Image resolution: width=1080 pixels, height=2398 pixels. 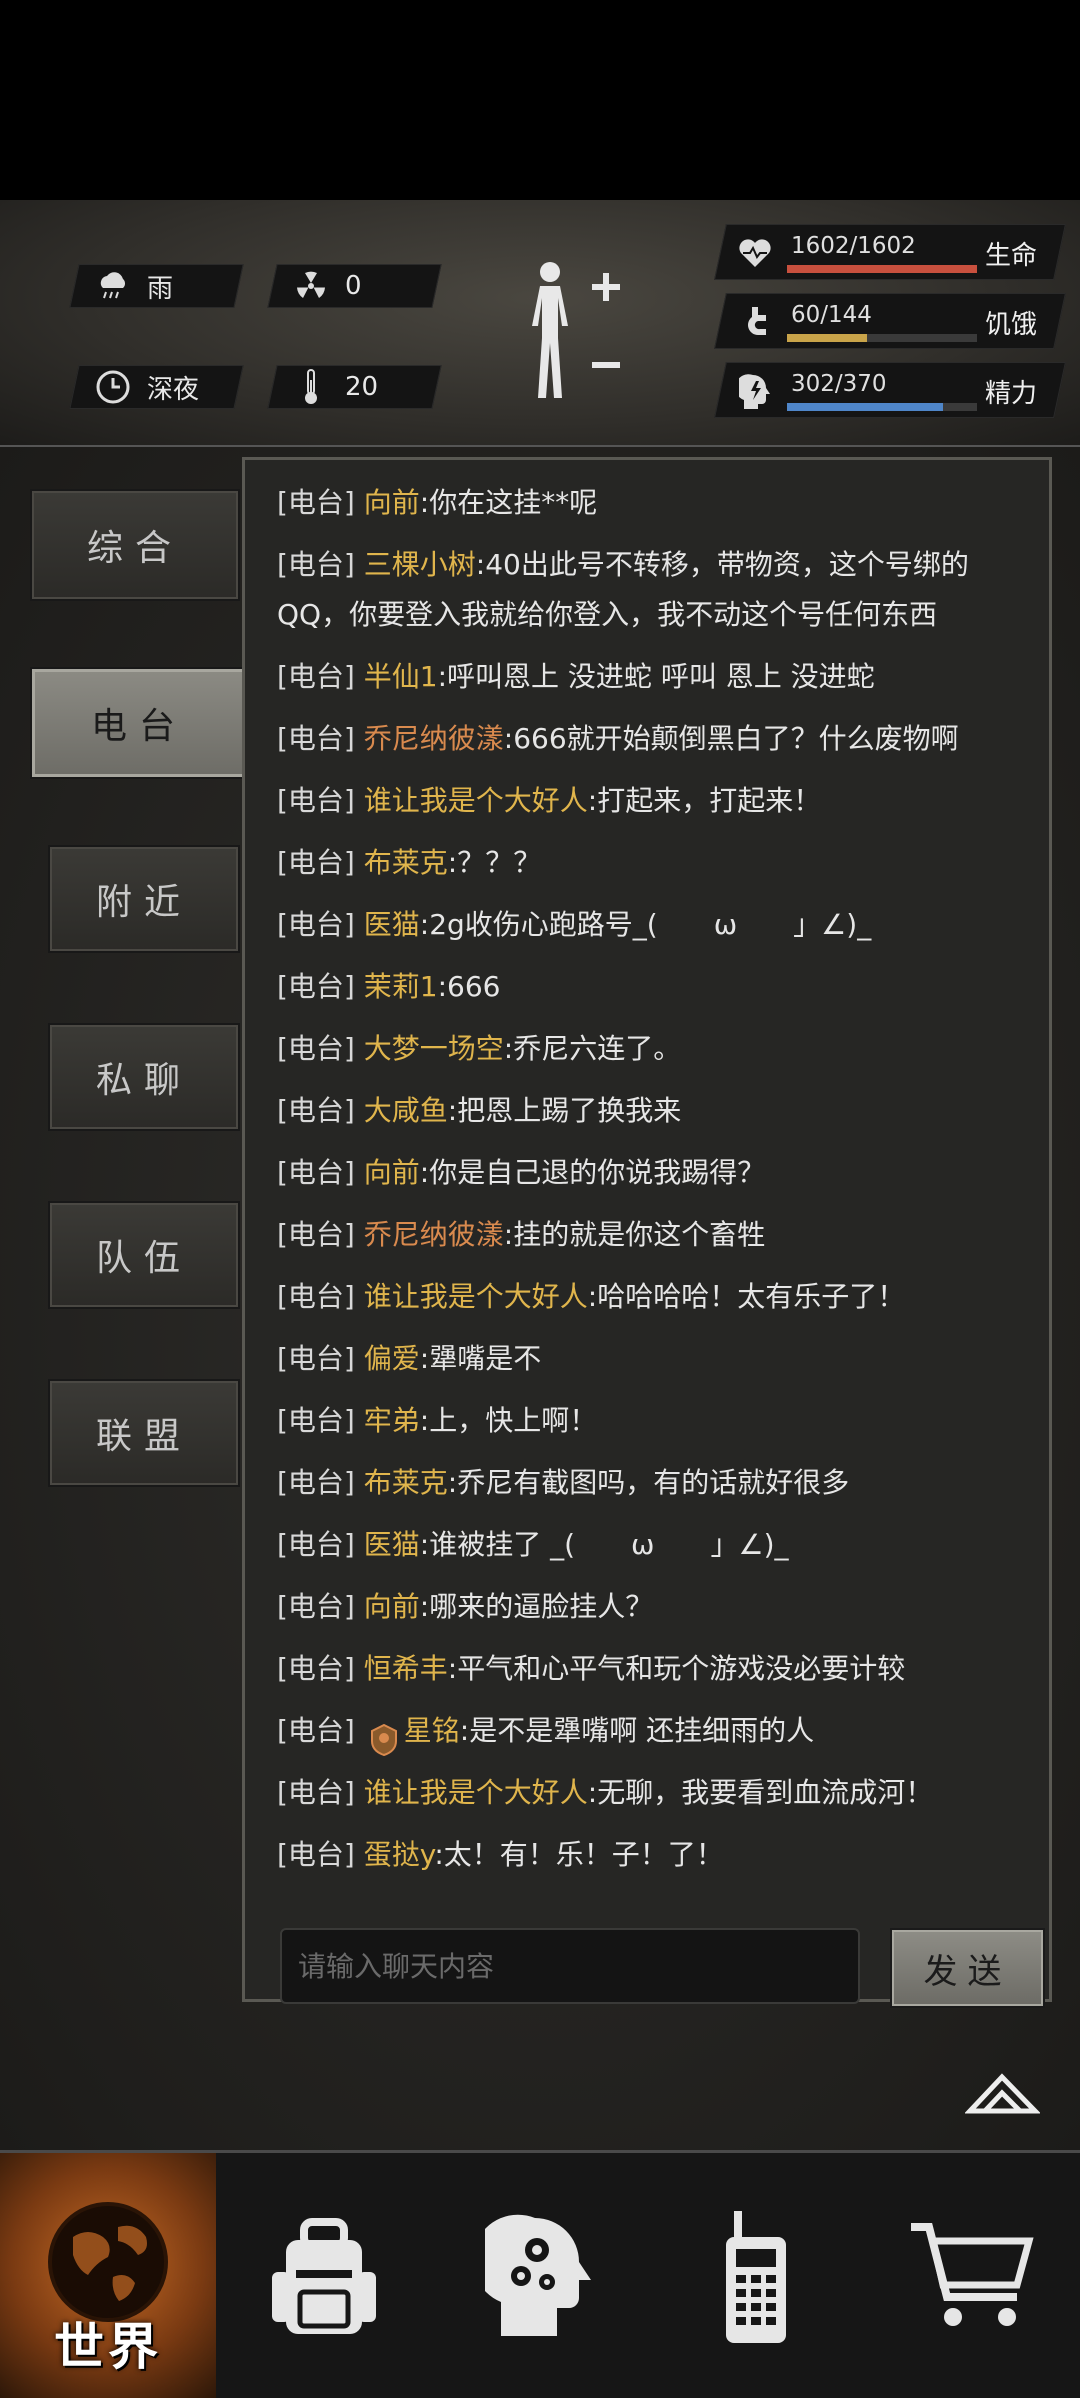 What do you see at coordinates (144, 1255) in the screenshot?
I see `tab-team: 队伍` at bounding box center [144, 1255].